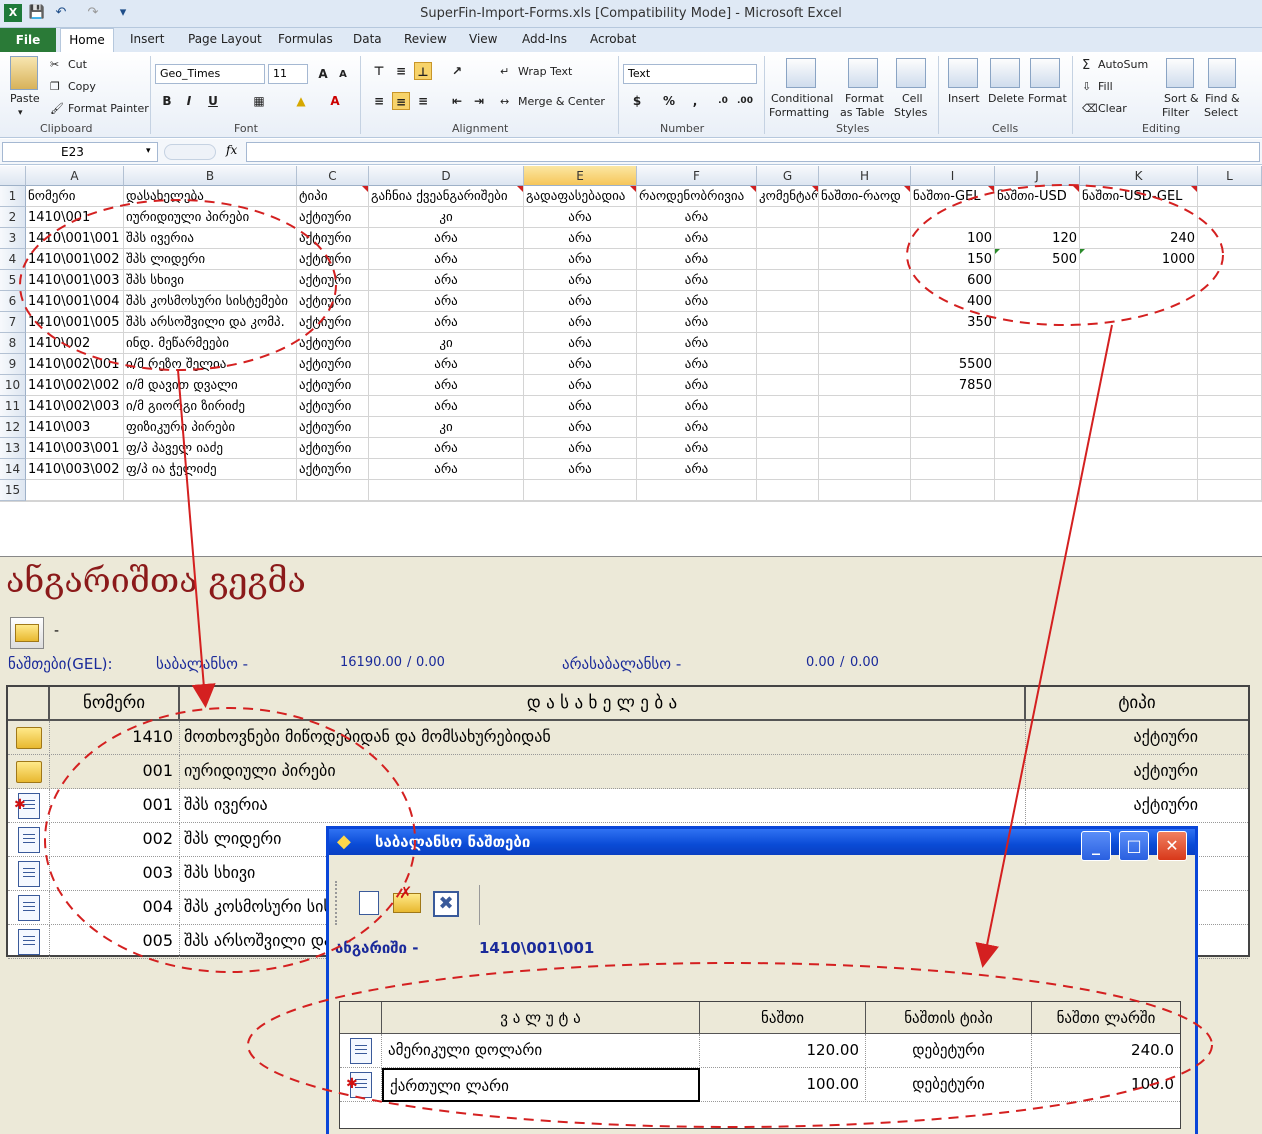  Describe the element at coordinates (545, 71) in the screenshot. I see `wrap-text-button: Wrap Text` at that location.